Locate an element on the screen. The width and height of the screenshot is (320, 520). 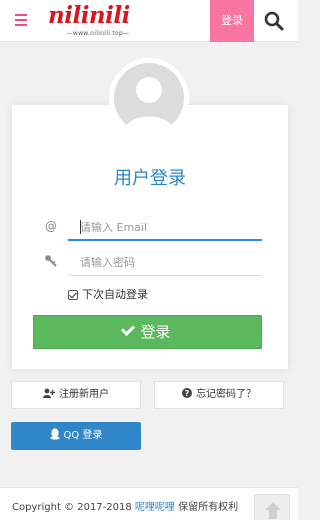
remember-label: 下次自动登录 is located at coordinates (115, 294).